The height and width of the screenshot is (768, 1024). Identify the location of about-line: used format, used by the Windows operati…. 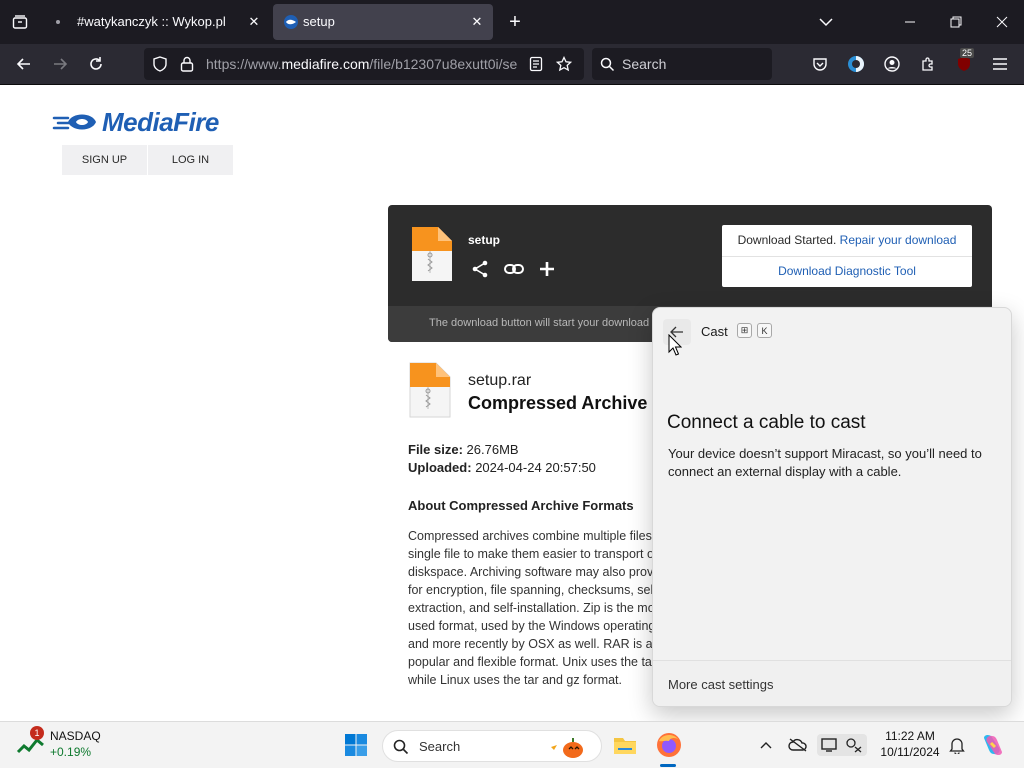
(533, 626).